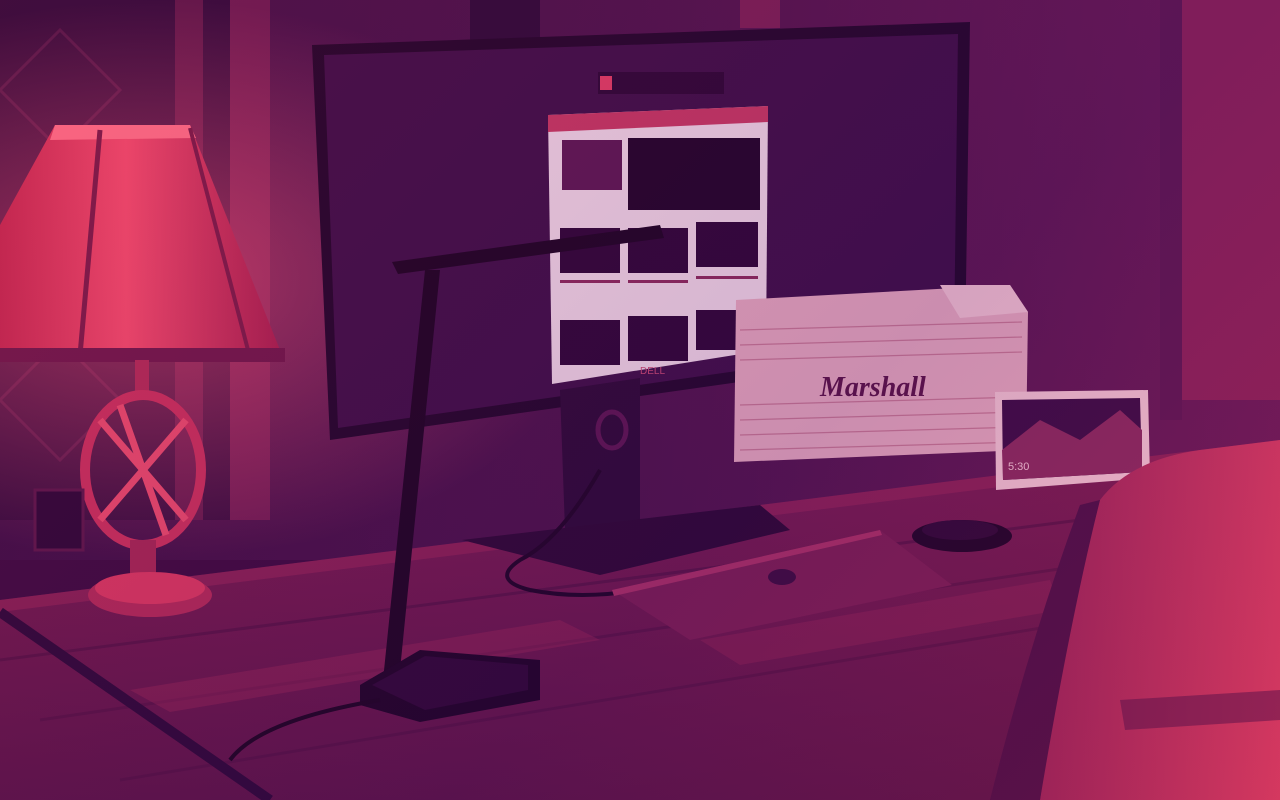 The width and height of the screenshot is (1280, 800). Describe the element at coordinates (962, 536) in the screenshot. I see `mouse` at that location.